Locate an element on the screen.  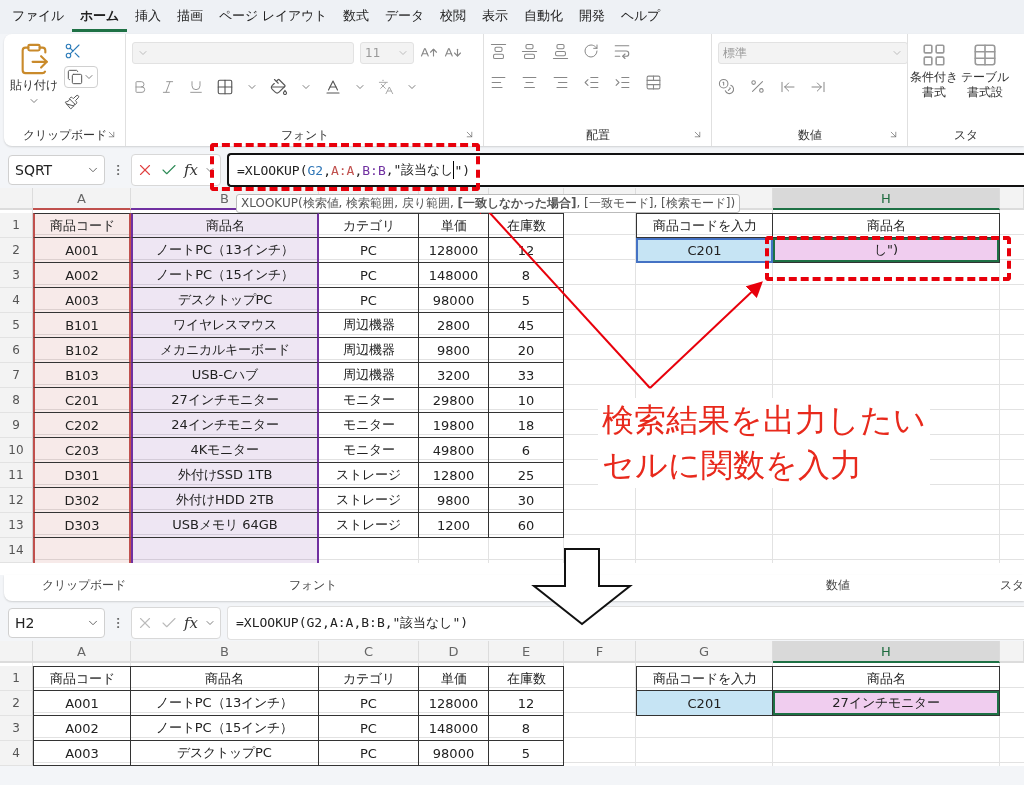
table-cell: 25 is located at coordinates (526, 475).